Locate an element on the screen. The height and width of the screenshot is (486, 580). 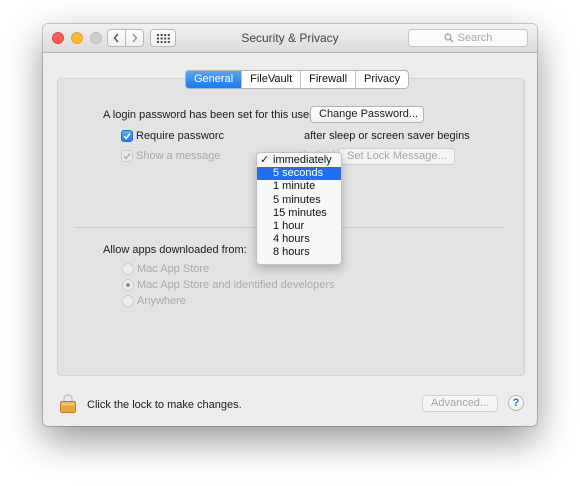
require-password-checkbox is located at coordinates (127, 136).